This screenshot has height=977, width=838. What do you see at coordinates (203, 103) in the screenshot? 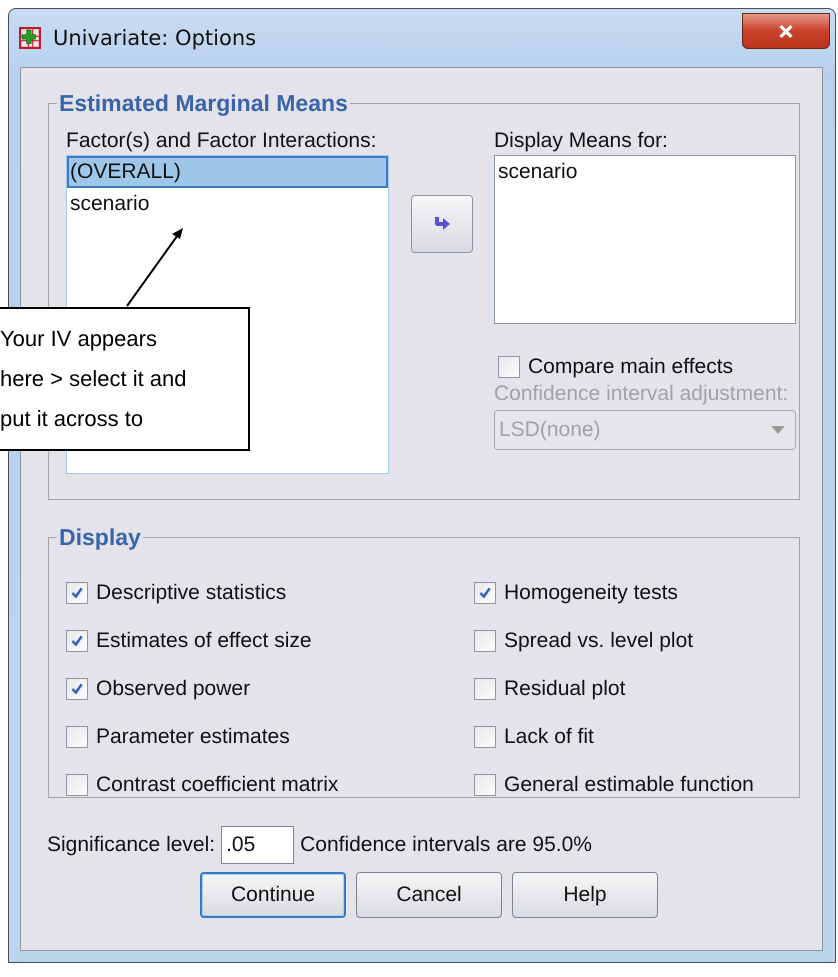
I see `group-title: Estimated Marginal Means` at bounding box center [203, 103].